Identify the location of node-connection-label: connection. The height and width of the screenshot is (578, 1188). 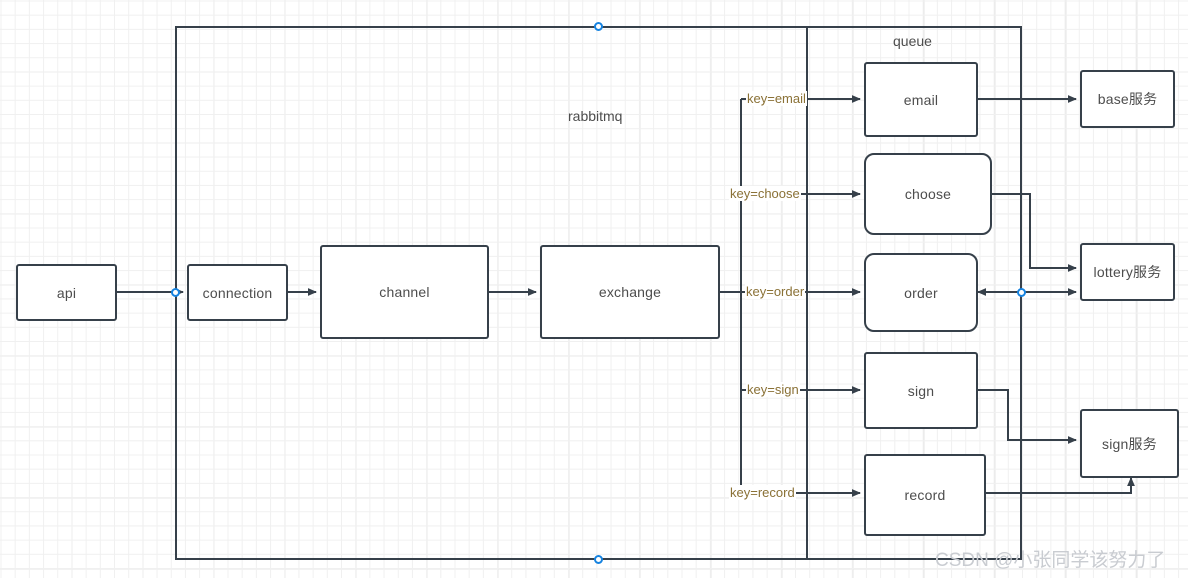
(237, 292).